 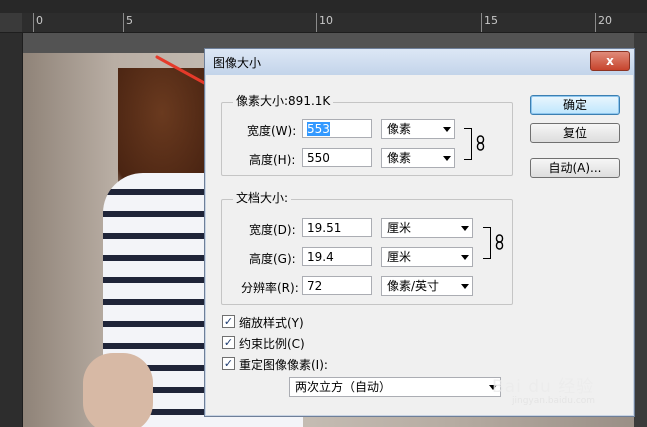 What do you see at coordinates (543, 387) in the screenshot?
I see `baidu-watermark: Bai du 经验` at bounding box center [543, 387].